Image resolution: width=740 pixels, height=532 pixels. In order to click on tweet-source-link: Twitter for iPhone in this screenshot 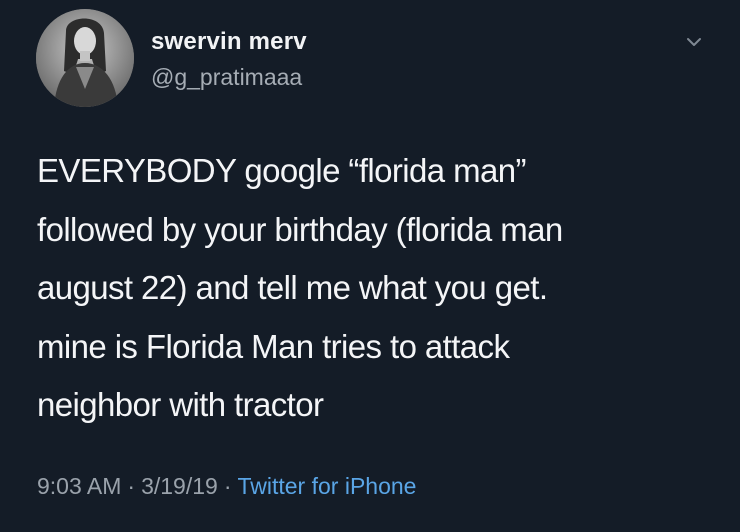, I will do `click(326, 486)`.